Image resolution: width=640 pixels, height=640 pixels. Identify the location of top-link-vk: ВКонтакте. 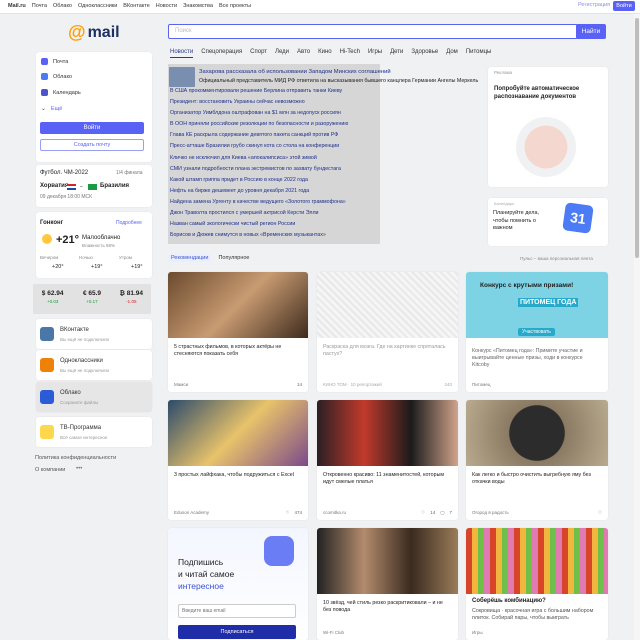
(136, 6).